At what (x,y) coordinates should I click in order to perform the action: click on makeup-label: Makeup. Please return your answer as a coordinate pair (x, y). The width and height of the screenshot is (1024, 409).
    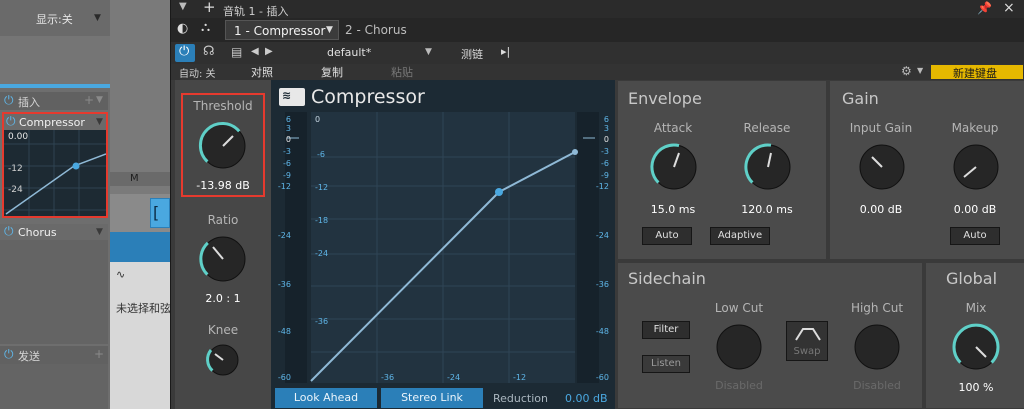
    Looking at the image, I should click on (975, 128).